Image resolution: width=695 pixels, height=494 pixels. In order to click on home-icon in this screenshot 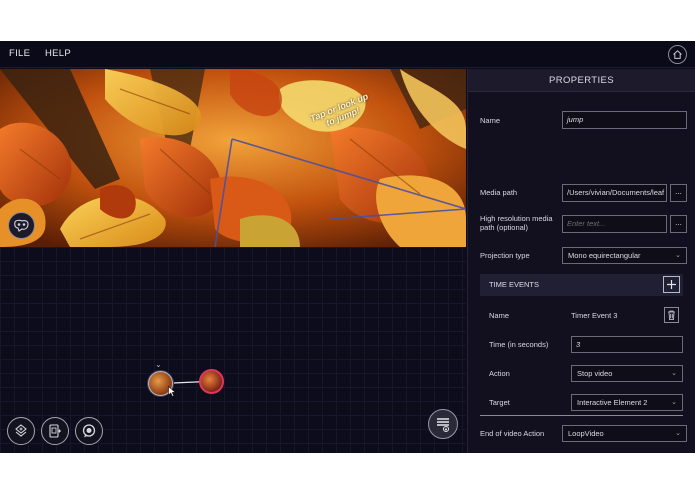, I will do `click(677, 54)`.